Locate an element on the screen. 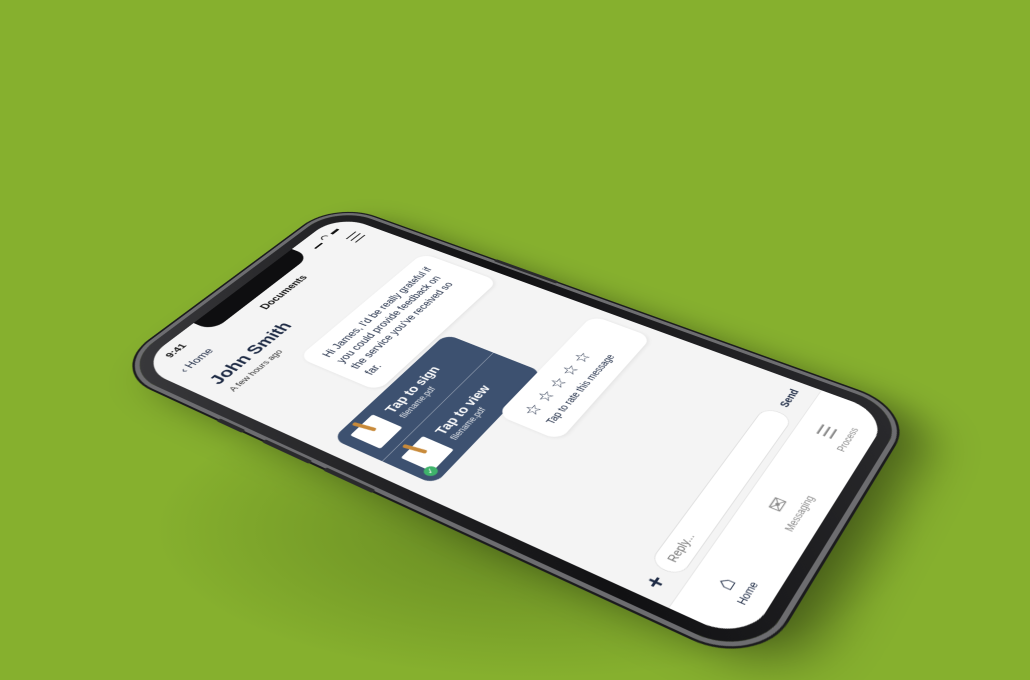 This screenshot has height=680, width=1030. signal-icon is located at coordinates (315, 245).